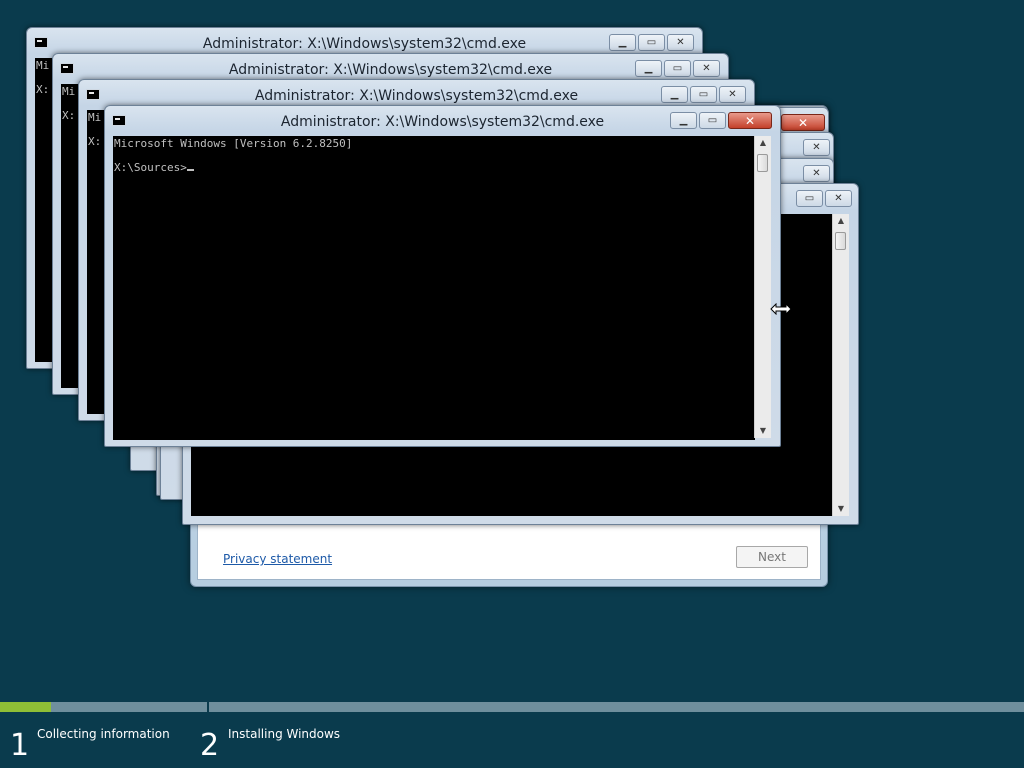 This screenshot has height=768, width=1024. Describe the element at coordinates (781, 309) in the screenshot. I see `horizontal-resize-cursor-icon` at that location.